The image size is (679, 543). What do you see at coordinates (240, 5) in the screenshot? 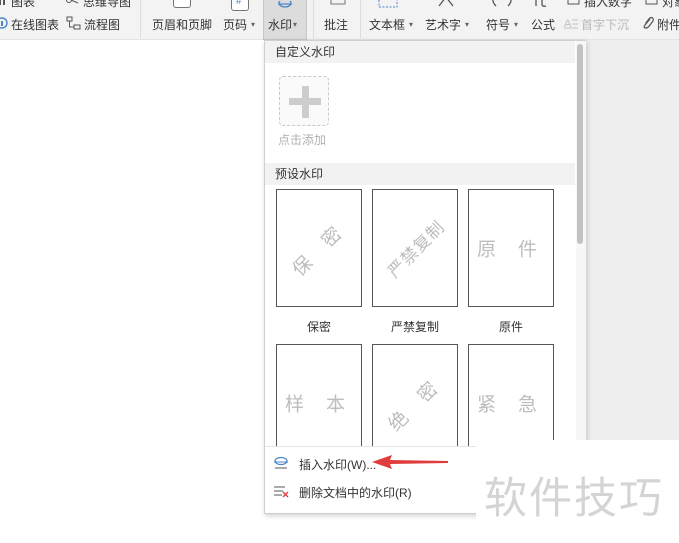
I see `page-number-icon: #` at bounding box center [240, 5].